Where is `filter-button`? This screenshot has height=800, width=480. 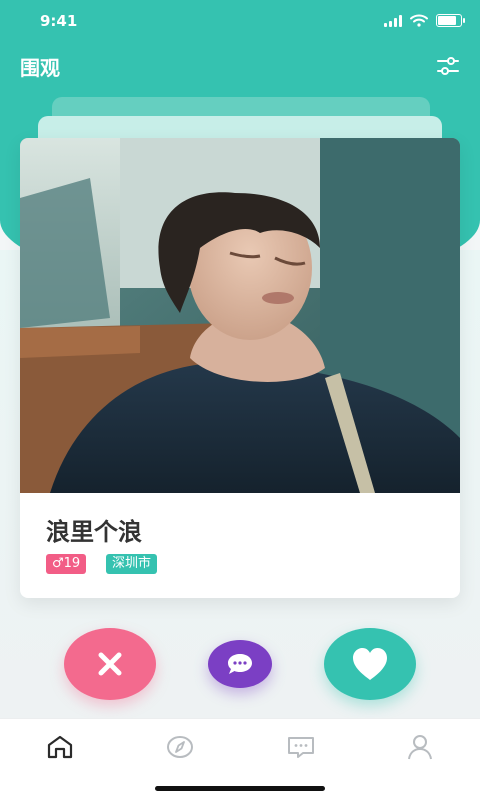 filter-button is located at coordinates (448, 66).